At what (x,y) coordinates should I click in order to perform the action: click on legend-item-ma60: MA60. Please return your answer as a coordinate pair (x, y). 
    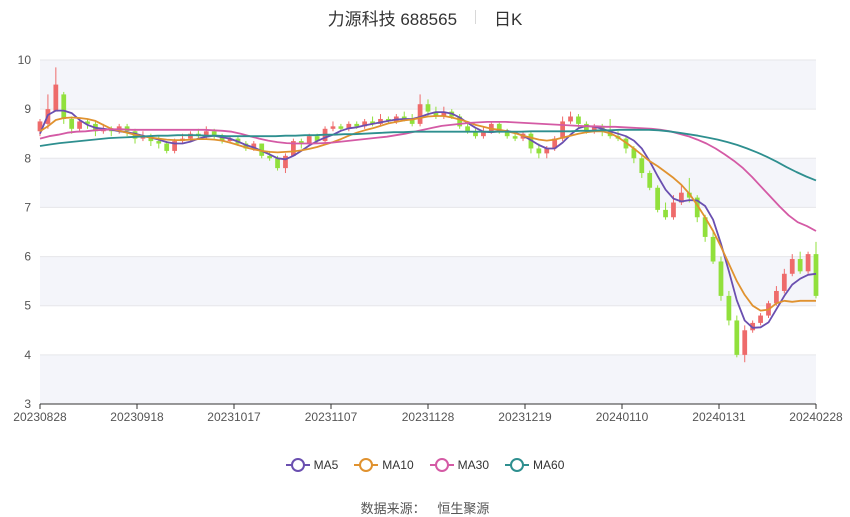
    Looking at the image, I should click on (534, 465).